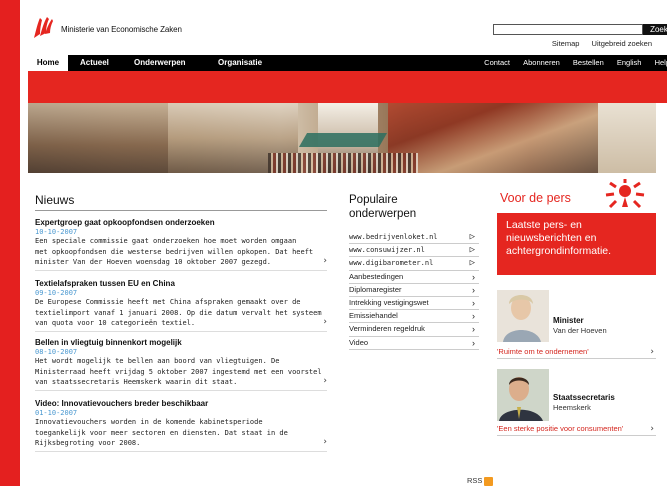 The height and width of the screenshot is (486, 667). I want to click on secretary-role: Staatssecretaris, so click(584, 397).